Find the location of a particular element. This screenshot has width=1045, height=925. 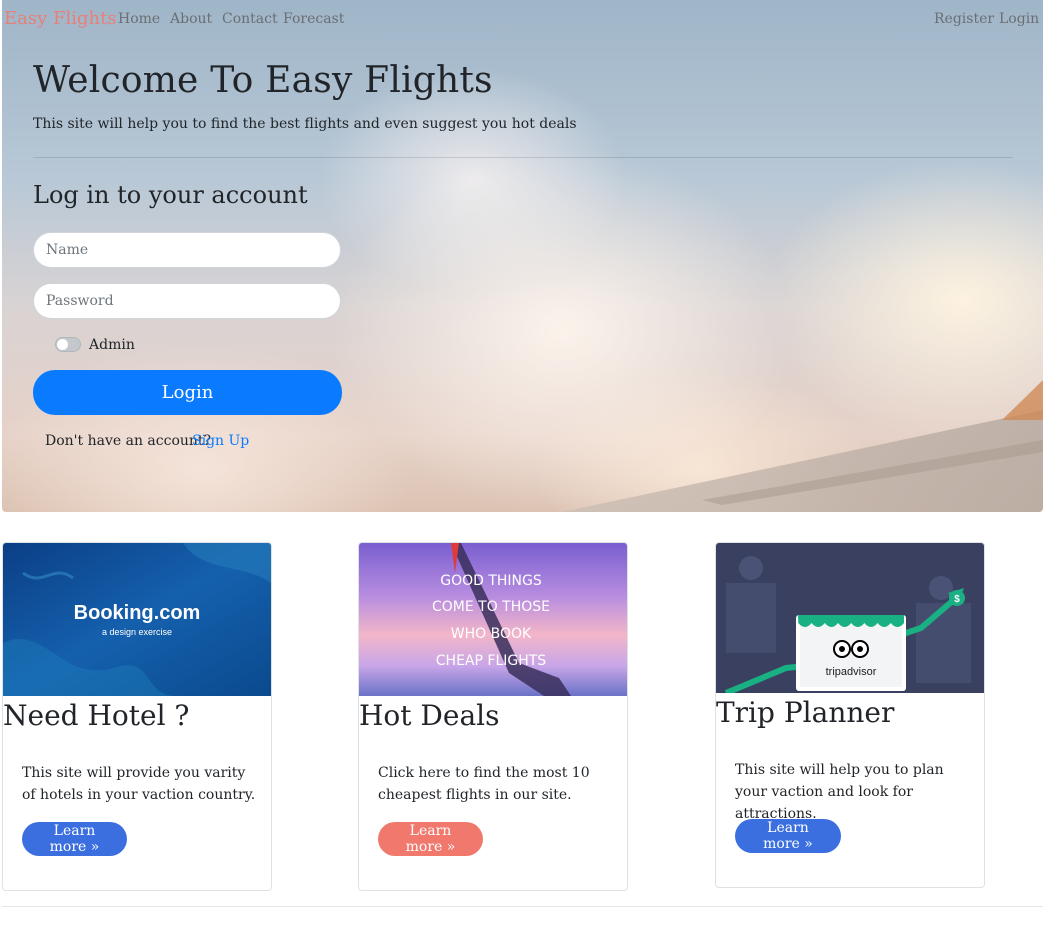

tripadvisor-logo-text: tripadvisor is located at coordinates (851, 672).